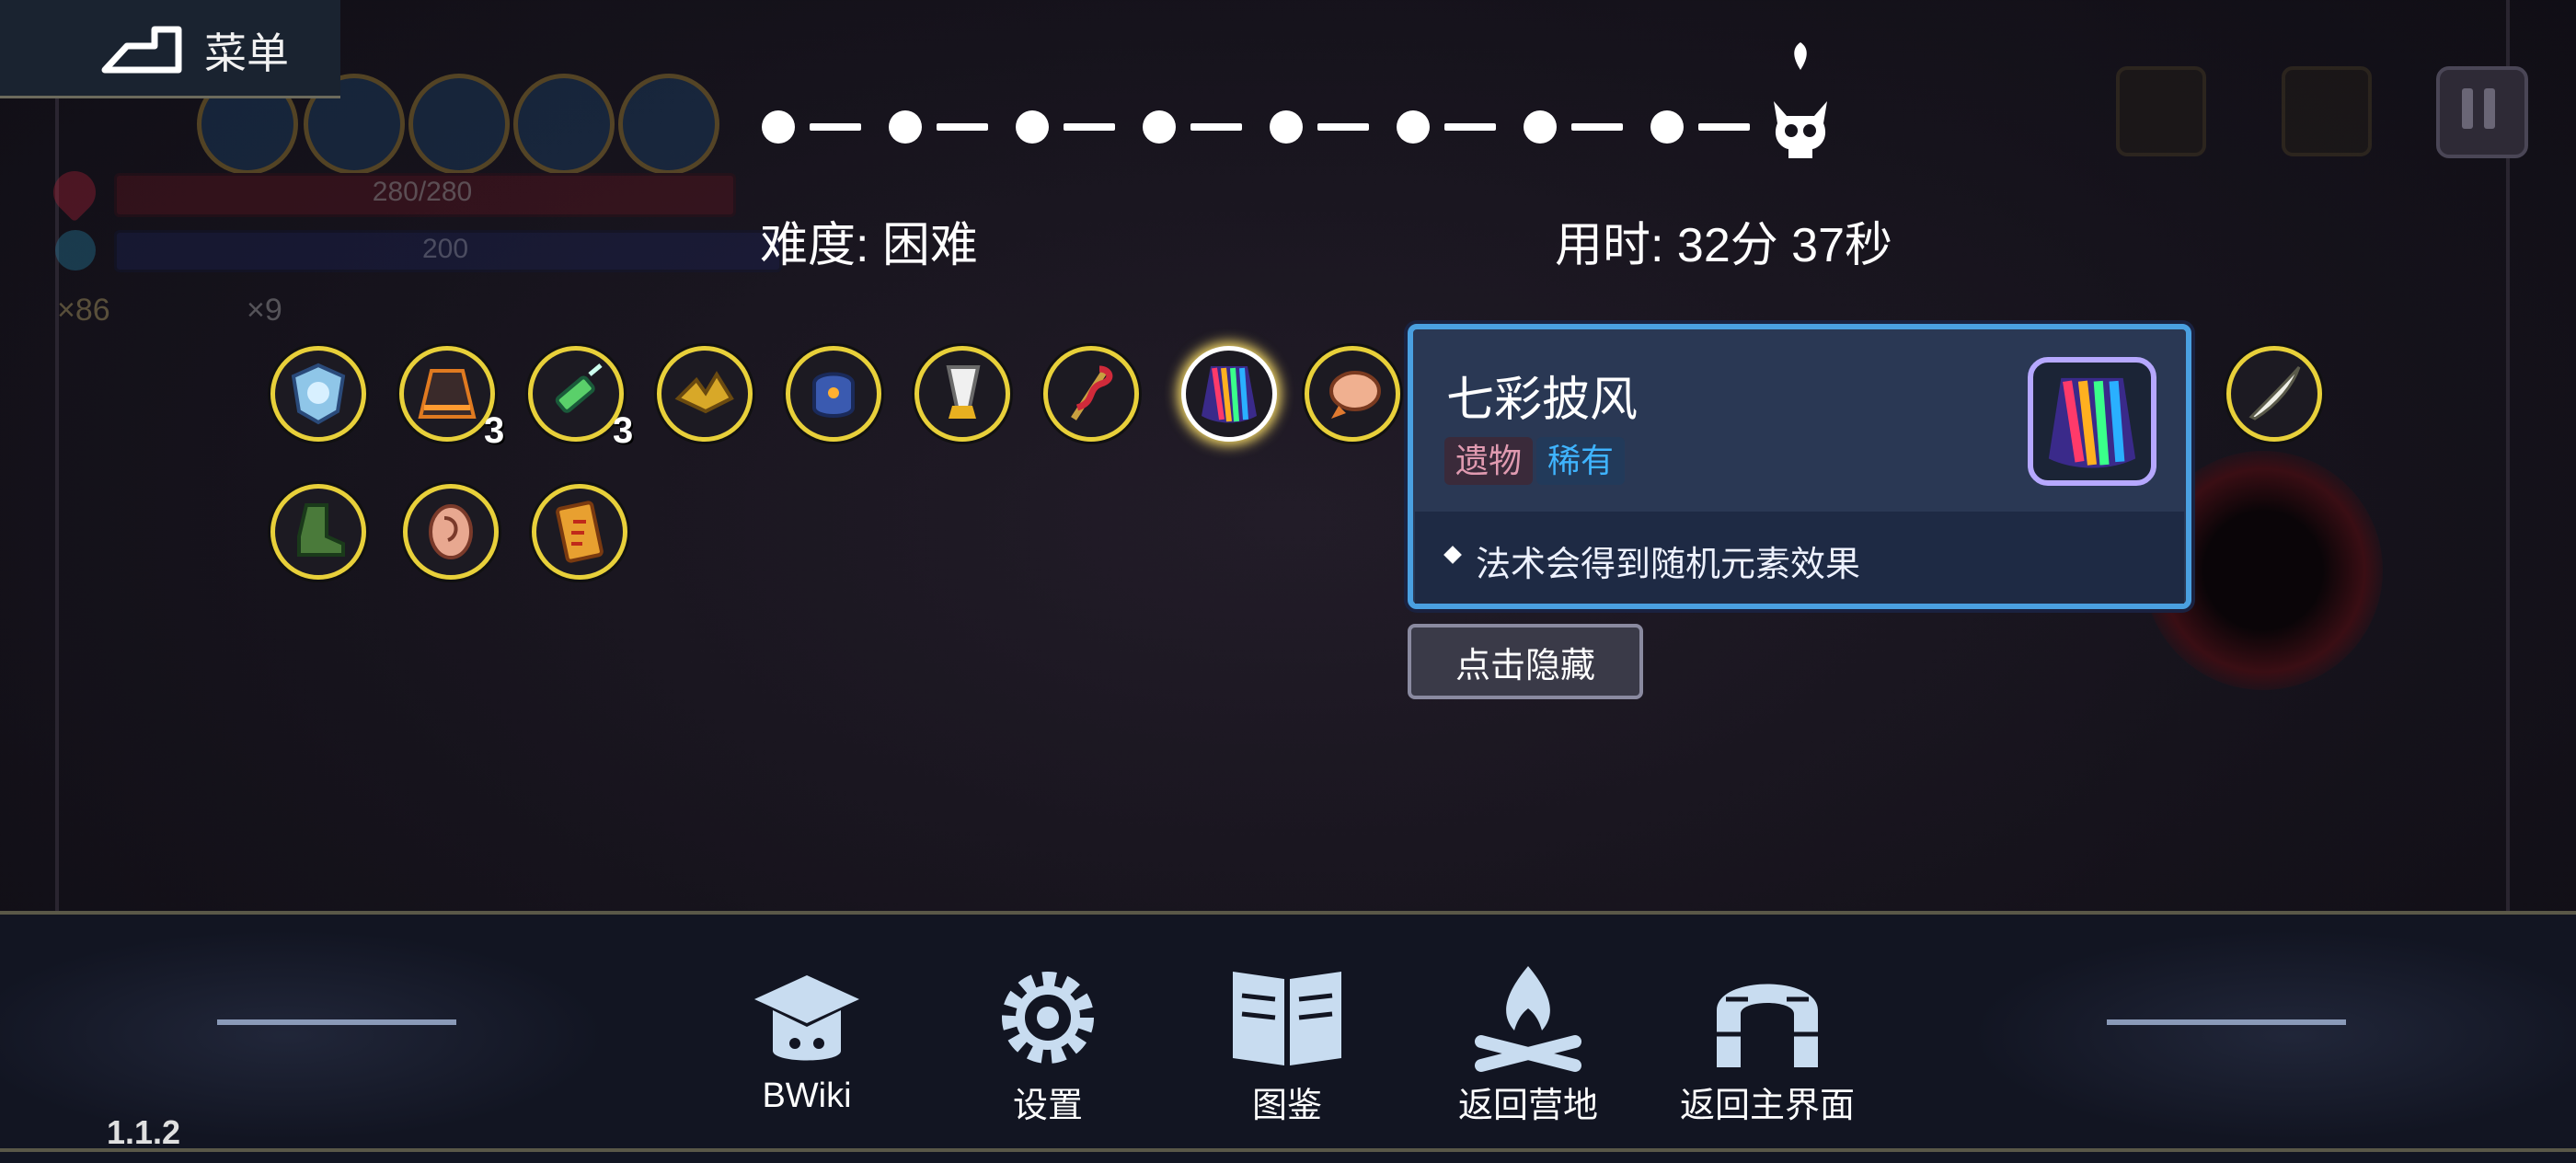  What do you see at coordinates (1489, 461) in the screenshot?
I see `tooltip-type-tag: 遗物` at bounding box center [1489, 461].